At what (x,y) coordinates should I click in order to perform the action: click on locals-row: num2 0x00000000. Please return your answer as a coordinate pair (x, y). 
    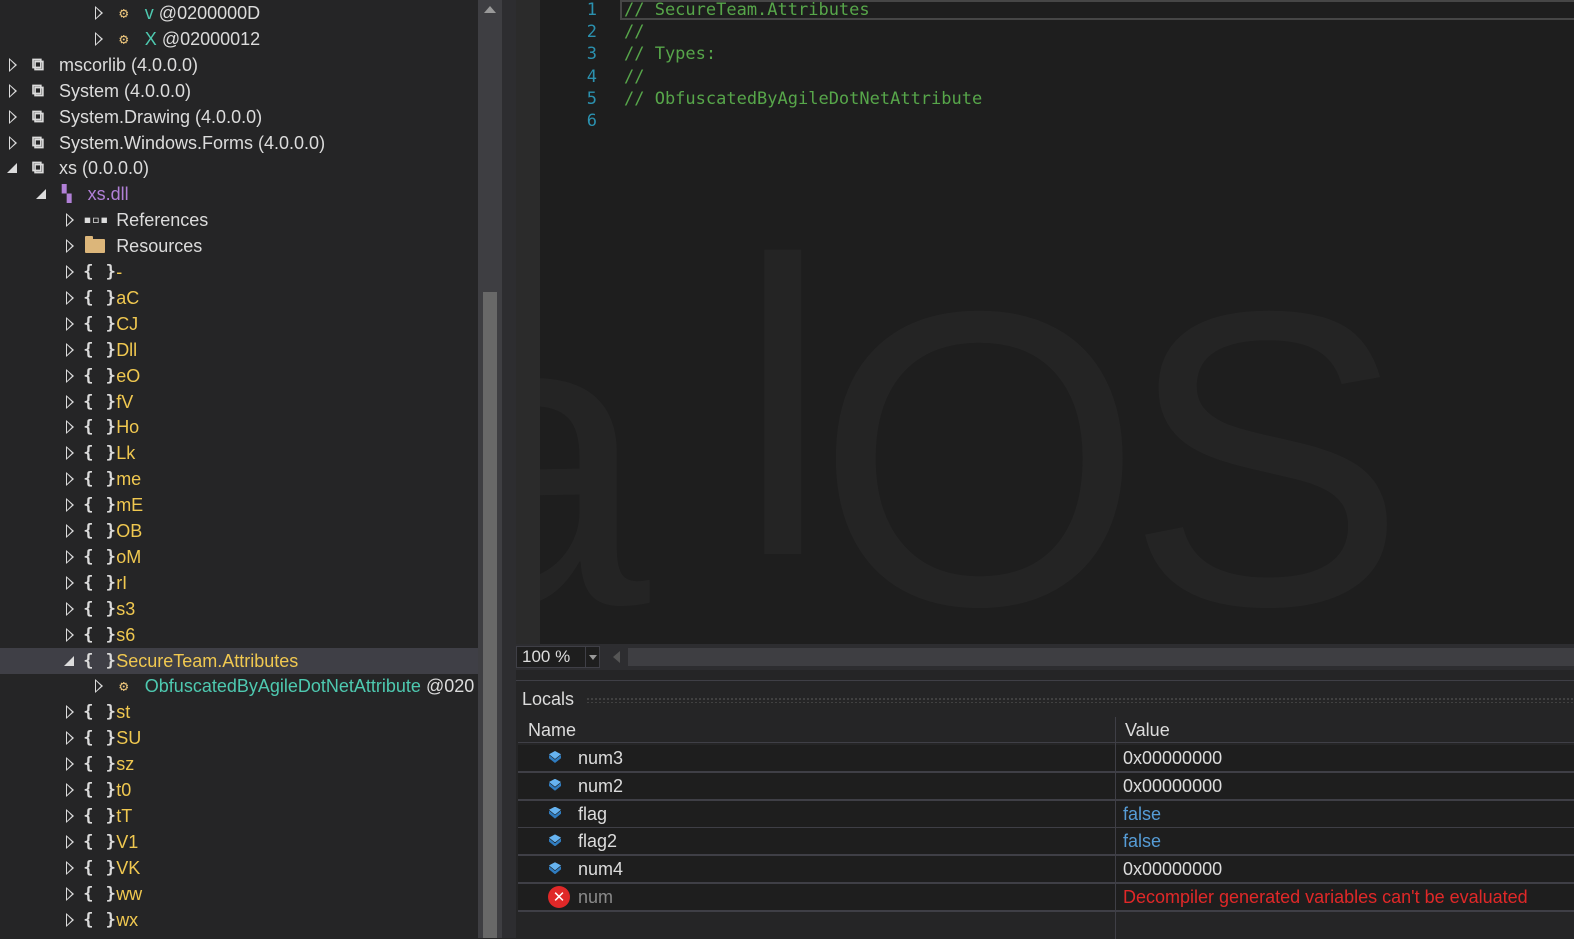
    Looking at the image, I should click on (1046, 786).